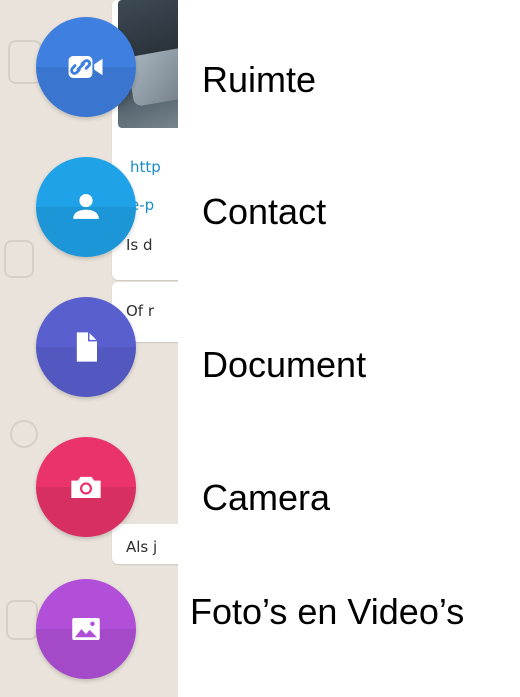 The width and height of the screenshot is (520, 697). I want to click on photos-videos-button, so click(86, 629).